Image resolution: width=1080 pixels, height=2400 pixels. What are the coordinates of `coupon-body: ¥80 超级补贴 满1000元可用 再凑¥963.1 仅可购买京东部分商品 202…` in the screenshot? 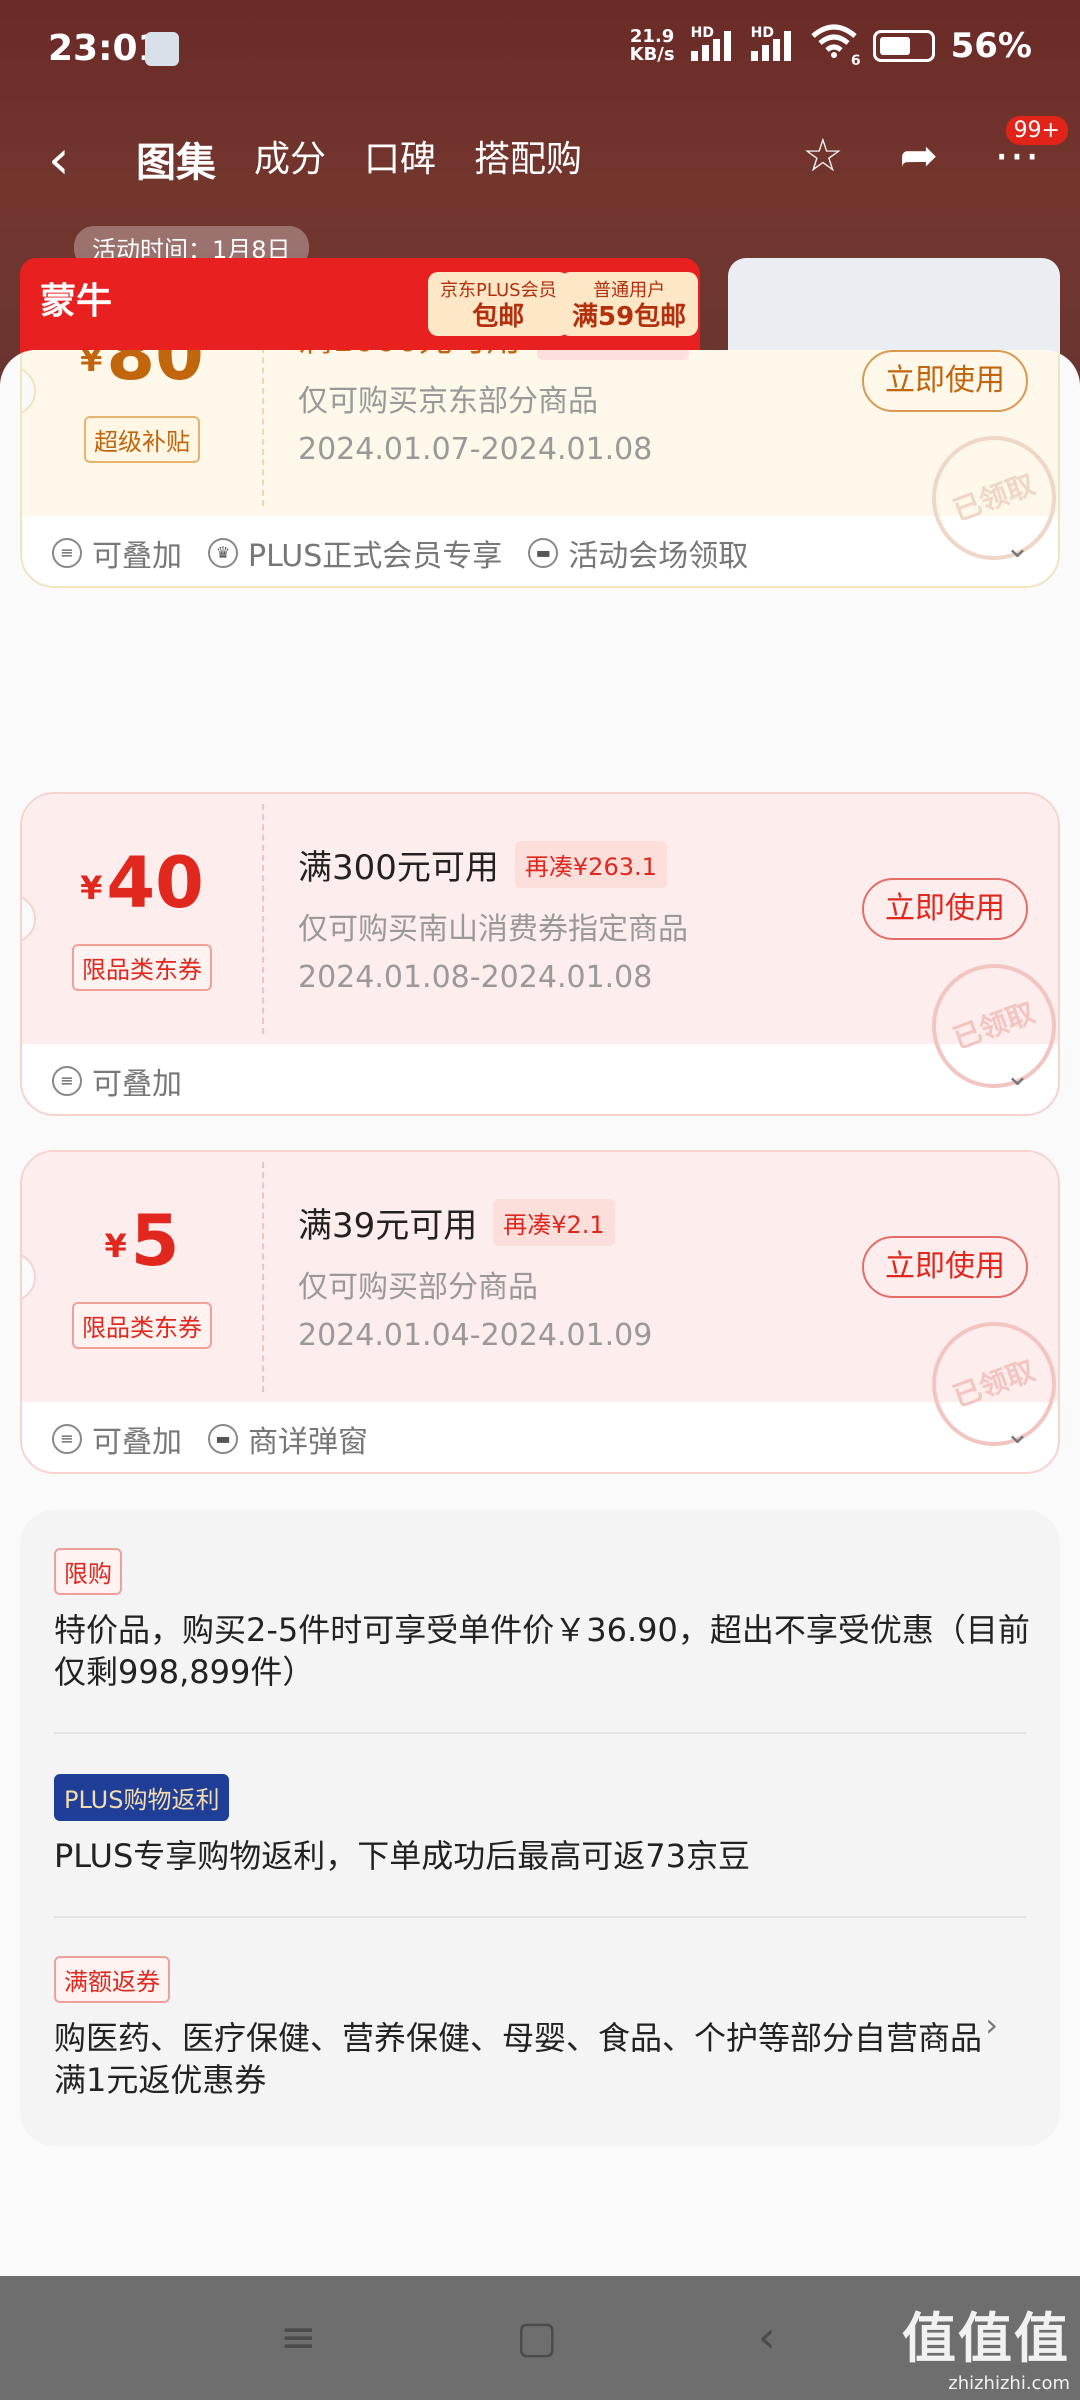 It's located at (540, 464).